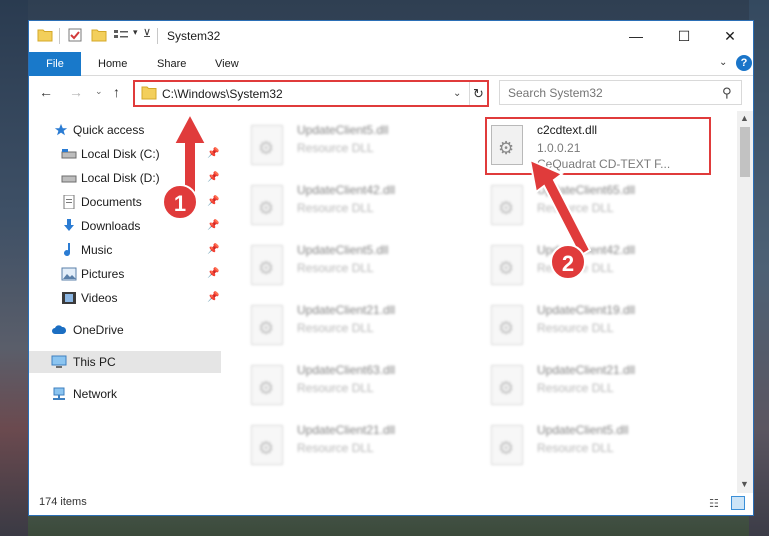 This screenshot has width=769, height=536. I want to click on tab-share: Share, so click(171, 64).